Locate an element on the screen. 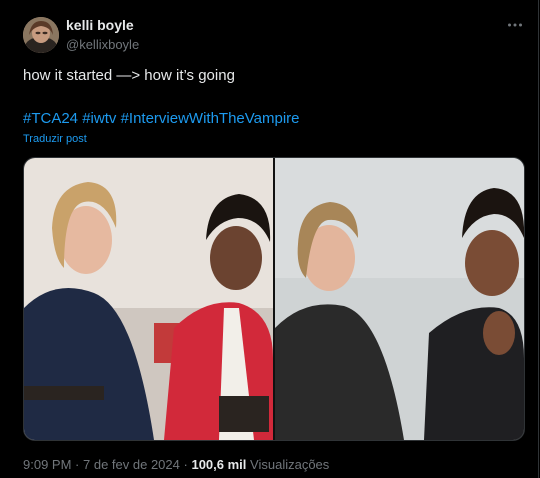  avatar-image is located at coordinates (41, 35).